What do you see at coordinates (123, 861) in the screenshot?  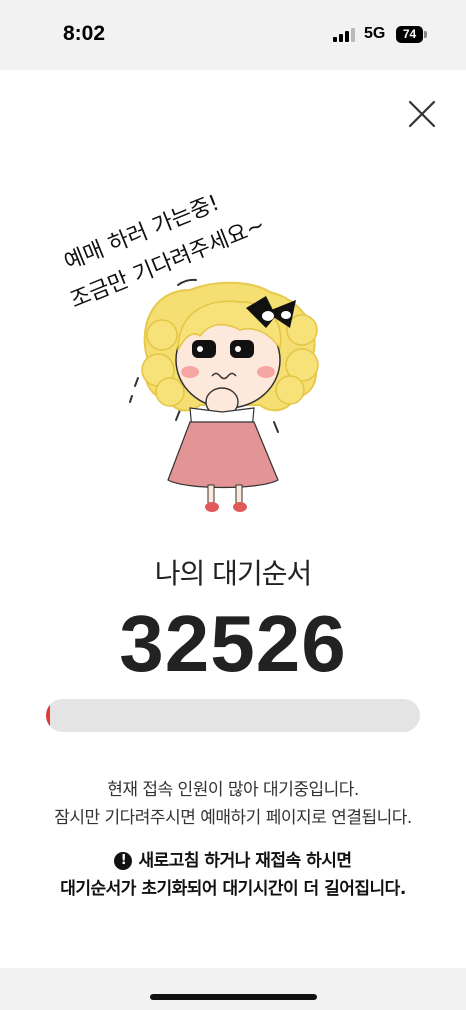 I see `exclamation-circle-icon: !` at bounding box center [123, 861].